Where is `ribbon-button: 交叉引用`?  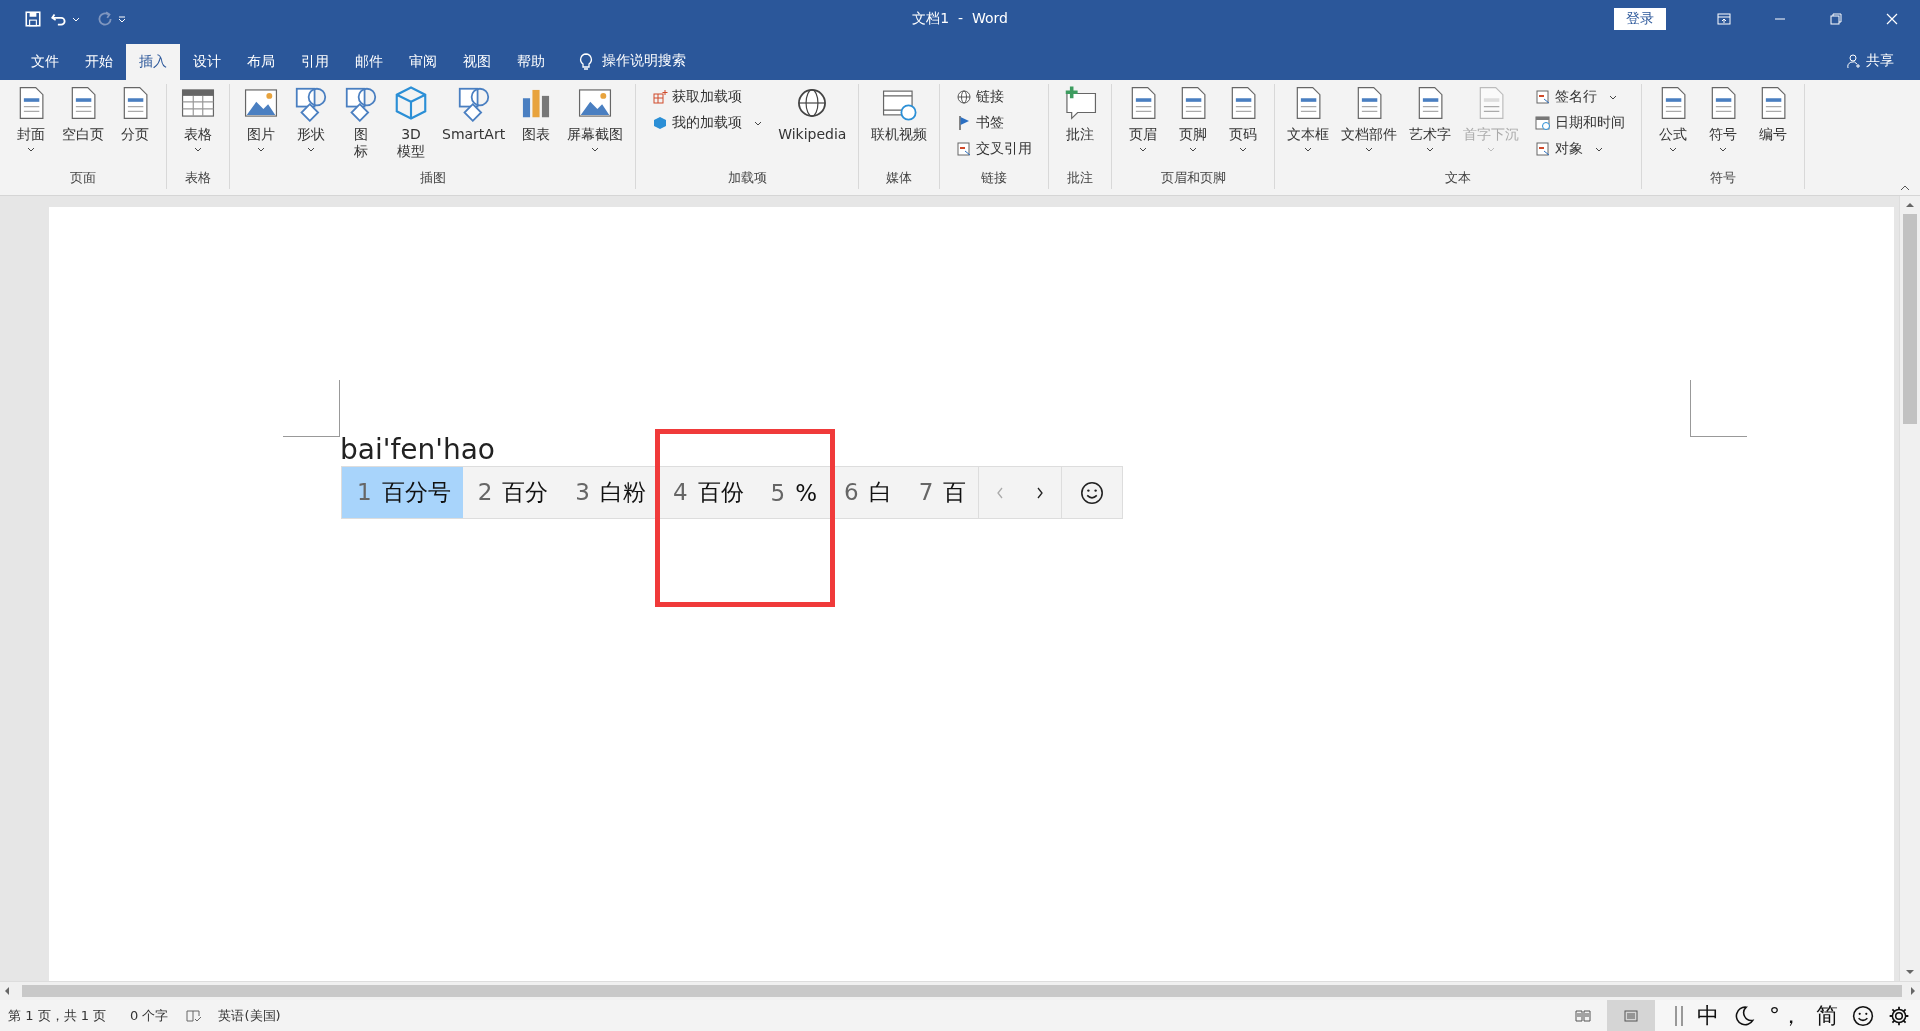 ribbon-button: 交叉引用 is located at coordinates (994, 149).